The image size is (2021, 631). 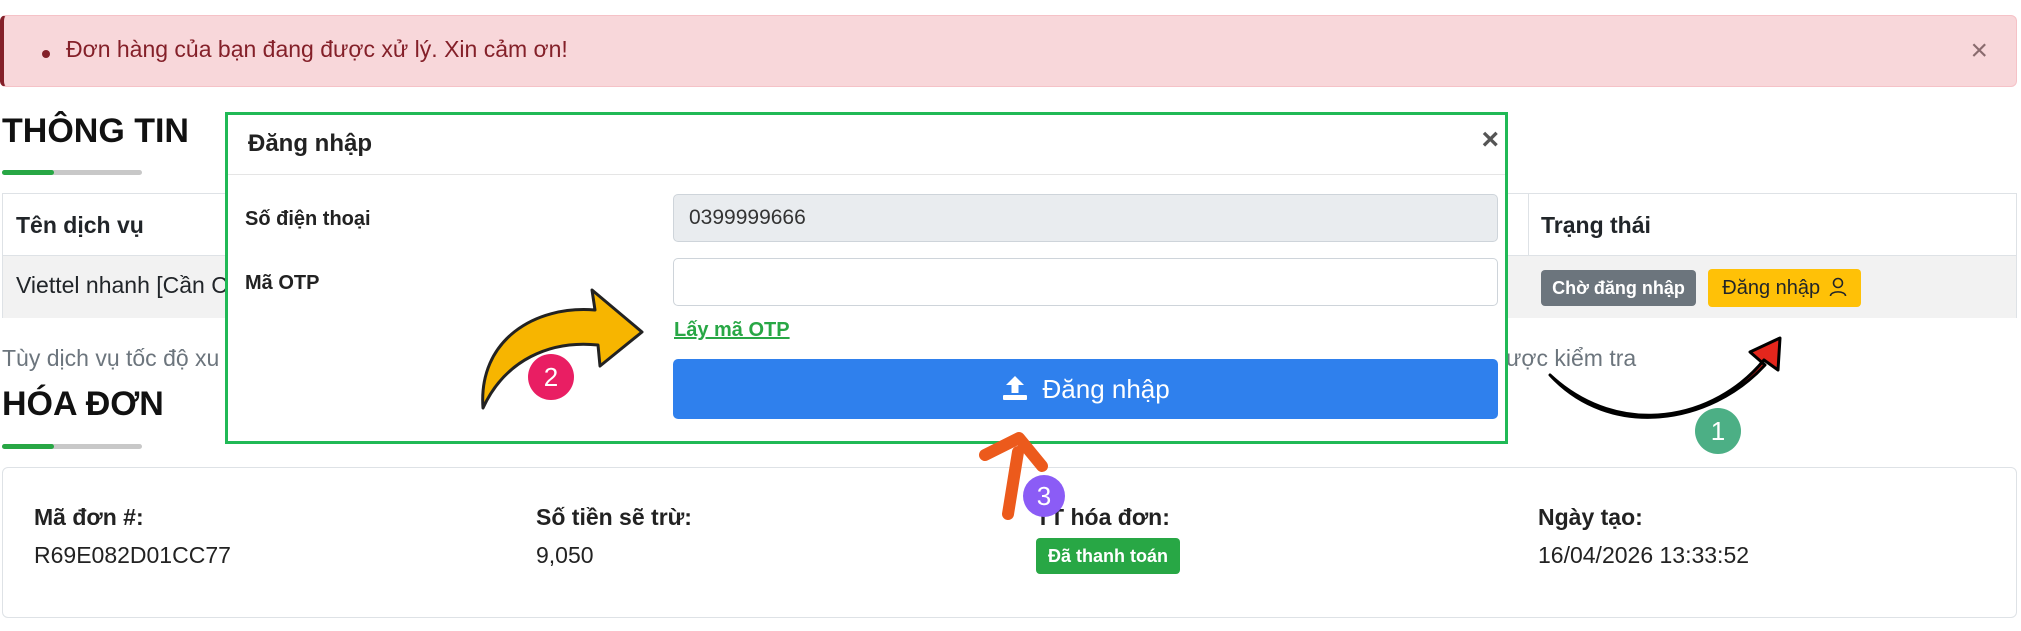 I want to click on phone-label: Số điện thoại, so click(x=308, y=219).